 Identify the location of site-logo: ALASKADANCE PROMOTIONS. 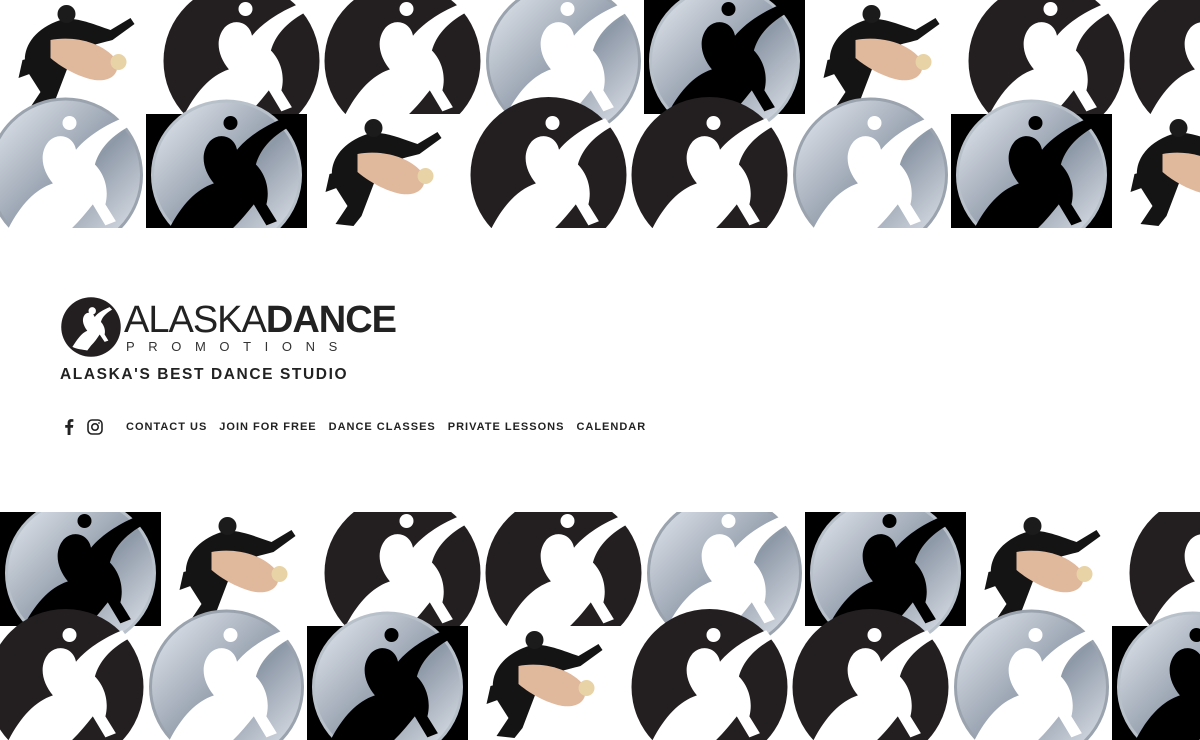
(228, 327).